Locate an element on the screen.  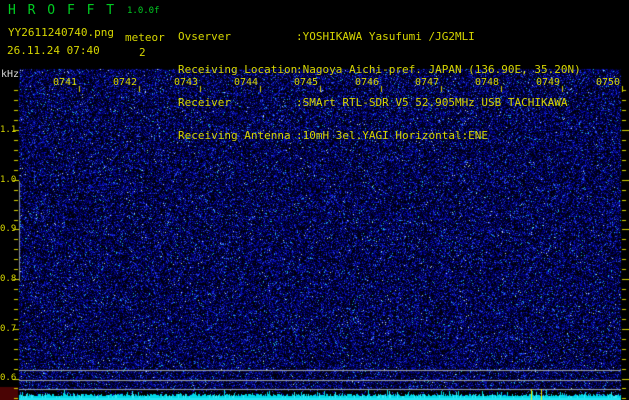
time-tick-label: 0747 is located at coordinates (427, 82).